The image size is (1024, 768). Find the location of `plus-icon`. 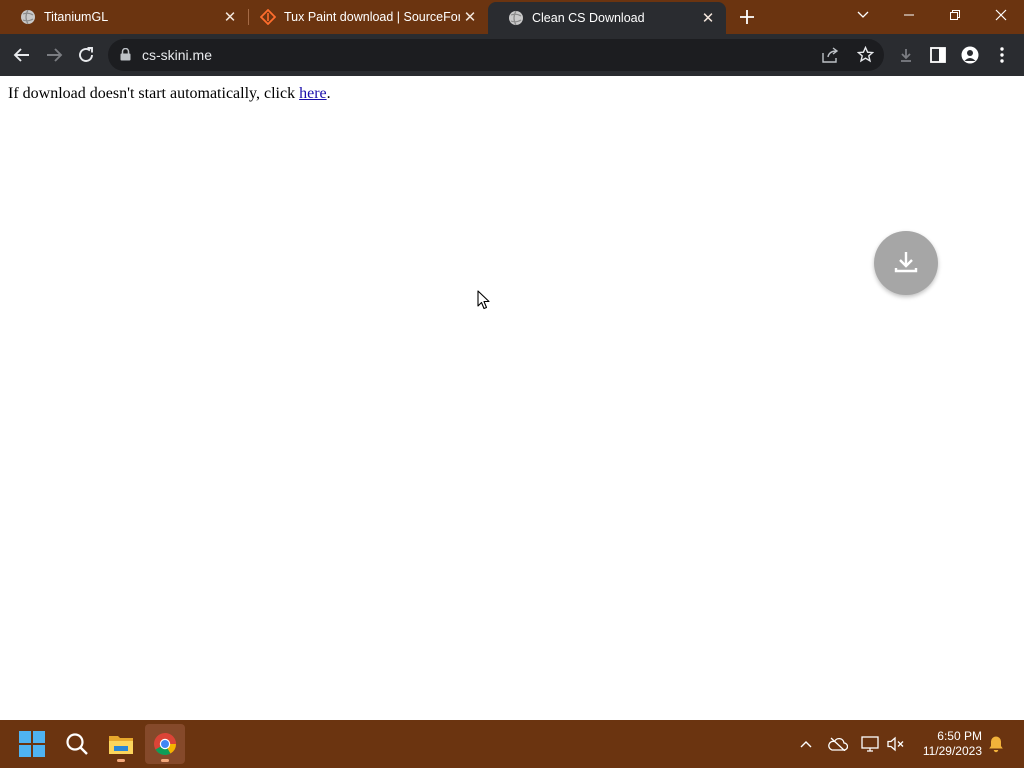

plus-icon is located at coordinates (747, 17).